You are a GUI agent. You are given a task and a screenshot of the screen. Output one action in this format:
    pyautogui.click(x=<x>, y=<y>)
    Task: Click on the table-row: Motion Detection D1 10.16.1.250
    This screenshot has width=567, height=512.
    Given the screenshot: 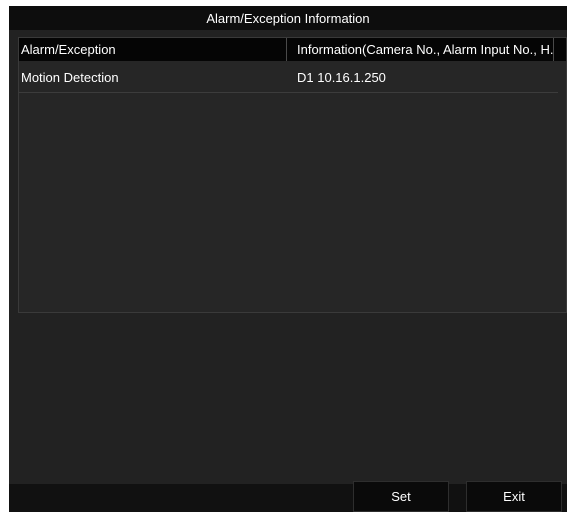 What is the action you would take?
    pyautogui.click(x=288, y=77)
    